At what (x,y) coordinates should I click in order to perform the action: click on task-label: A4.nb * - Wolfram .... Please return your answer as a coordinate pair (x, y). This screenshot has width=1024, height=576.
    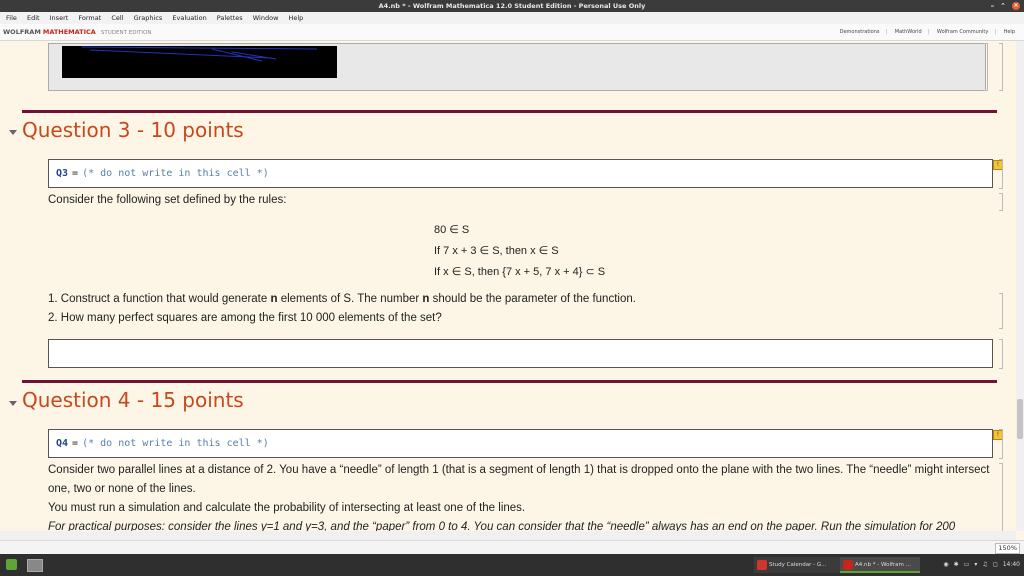
    Looking at the image, I should click on (883, 565).